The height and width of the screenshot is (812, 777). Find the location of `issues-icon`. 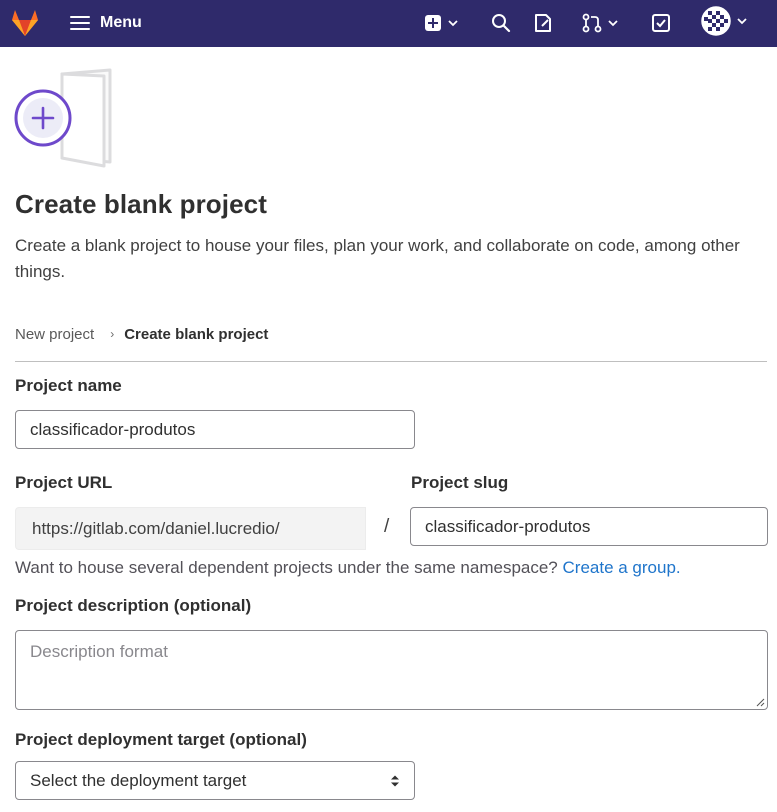

issues-icon is located at coordinates (543, 23).